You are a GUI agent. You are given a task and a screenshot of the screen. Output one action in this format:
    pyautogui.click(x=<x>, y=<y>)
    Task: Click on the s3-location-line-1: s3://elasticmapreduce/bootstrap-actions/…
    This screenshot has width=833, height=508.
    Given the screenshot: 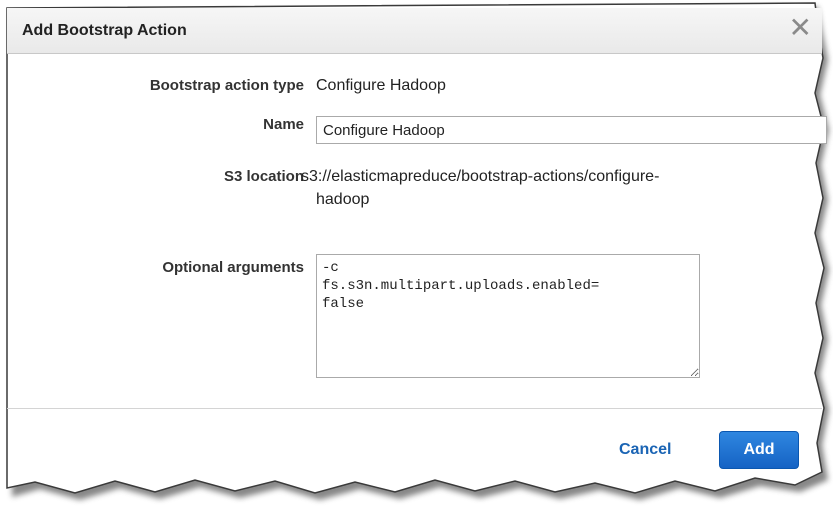 What is the action you would take?
    pyautogui.click(x=480, y=176)
    